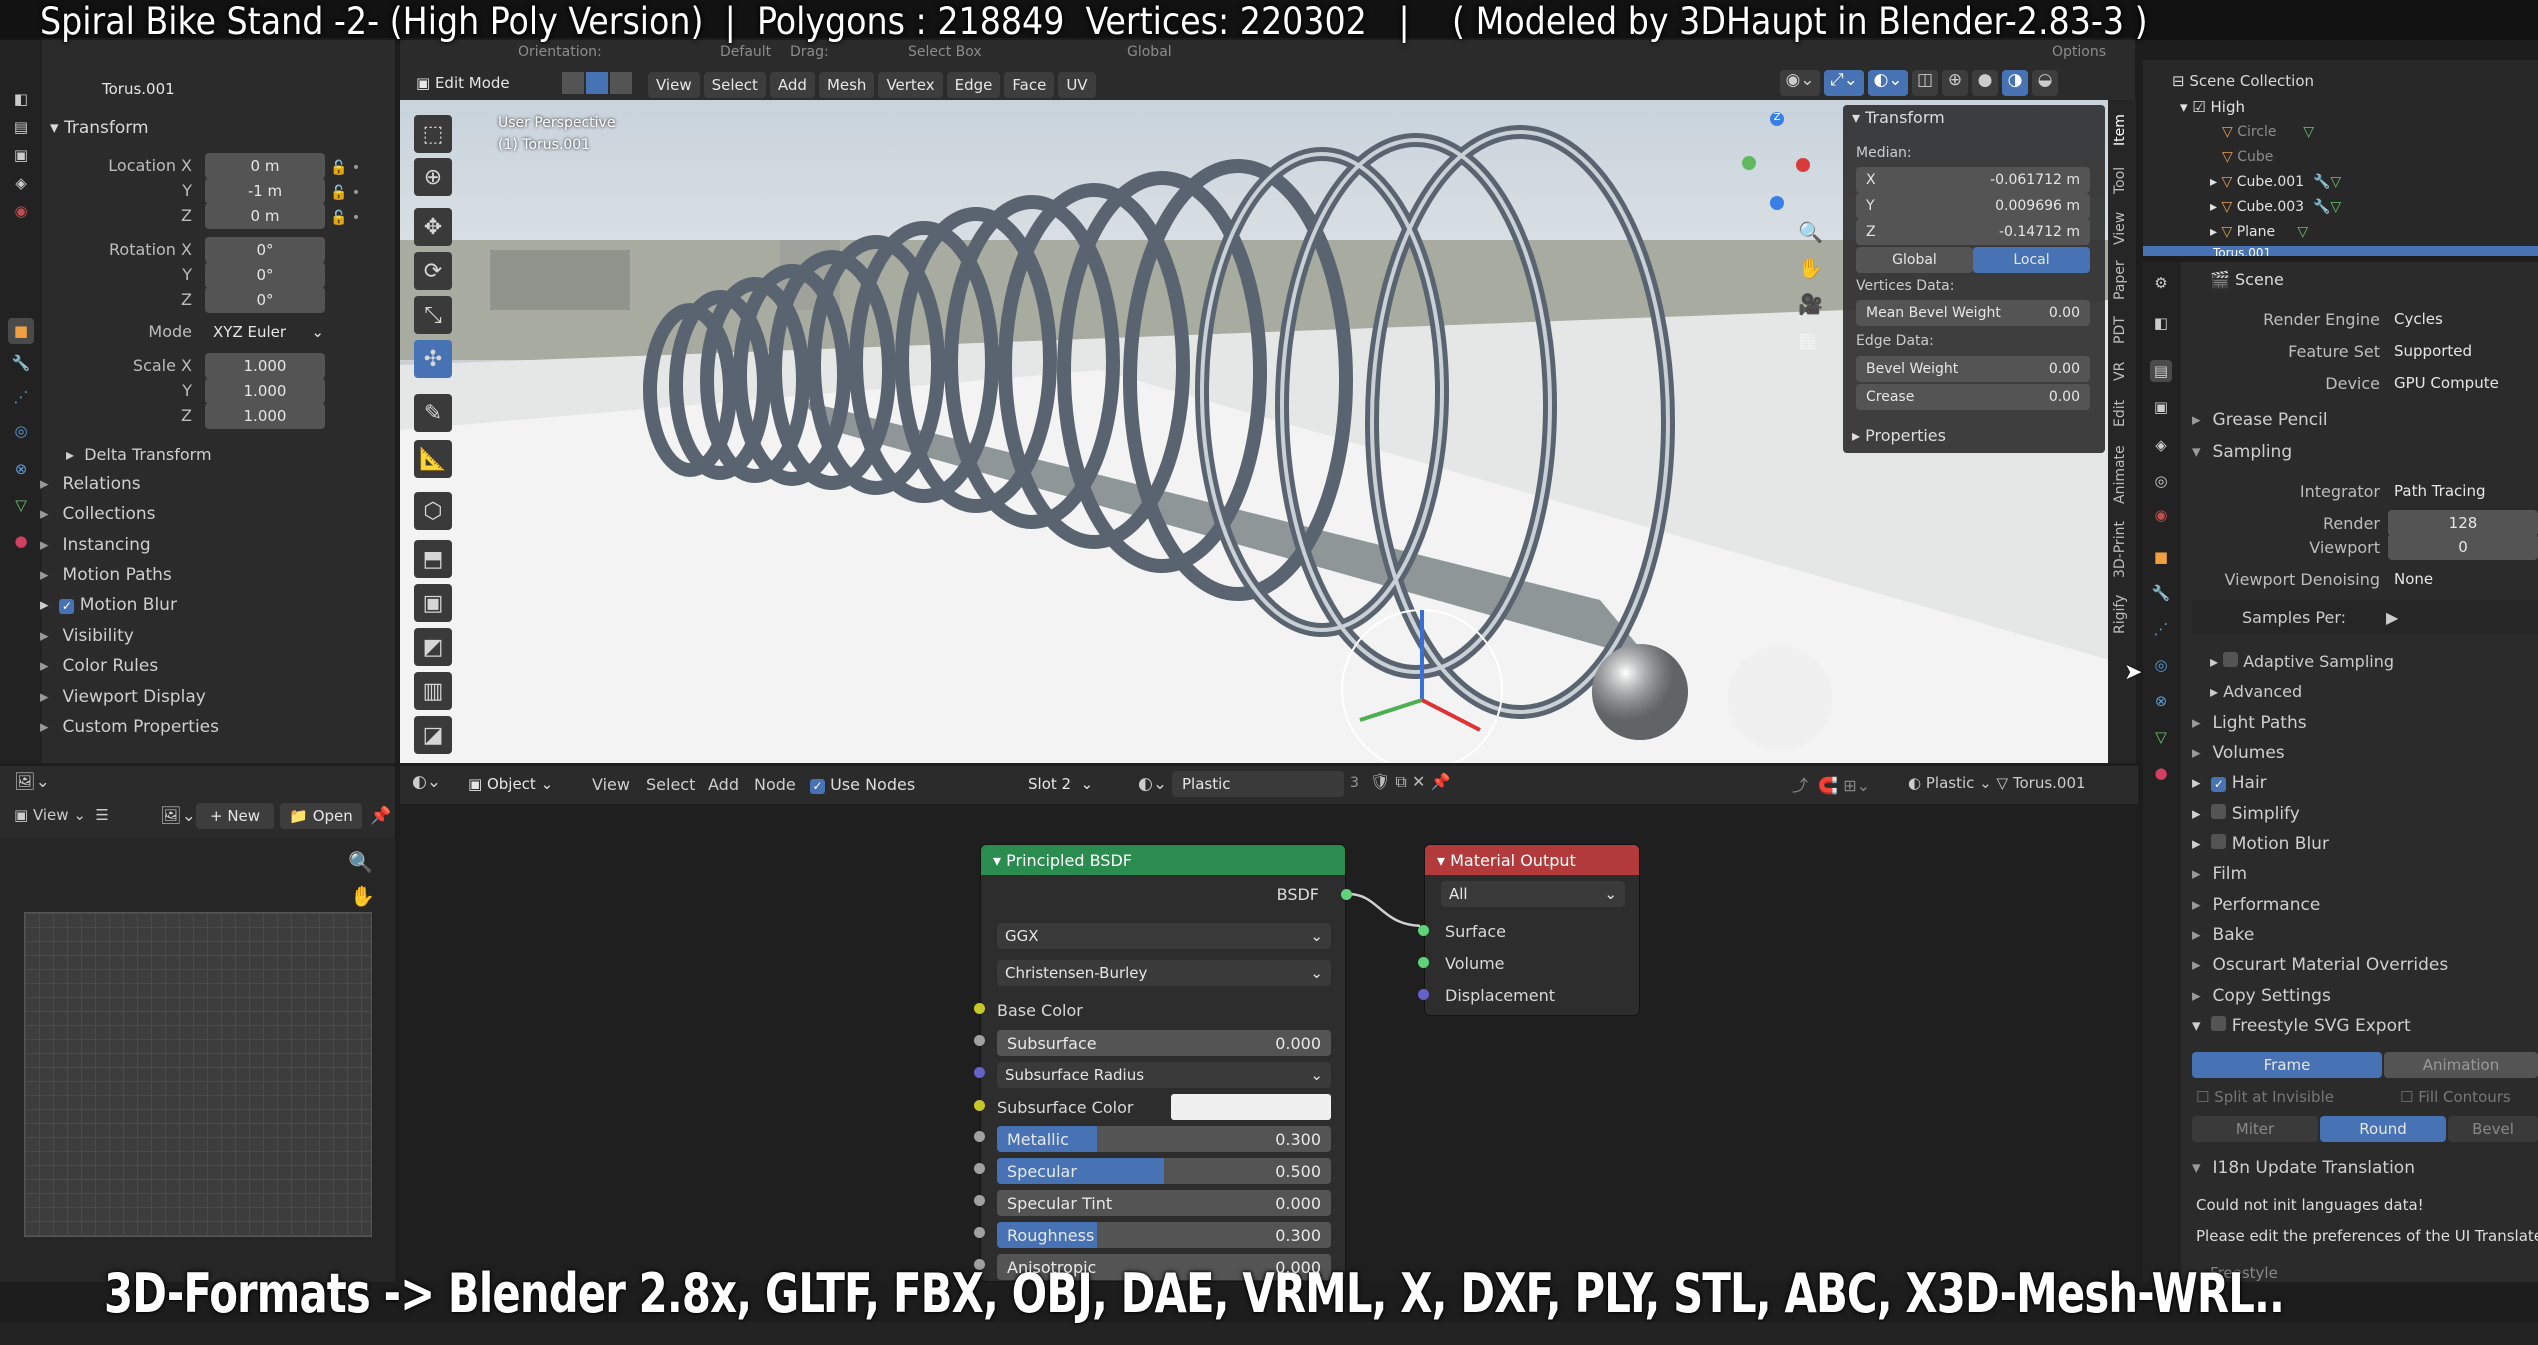  Describe the element at coordinates (360, 862) in the screenshot. I see `image-zoom-icon: 🔍` at that location.